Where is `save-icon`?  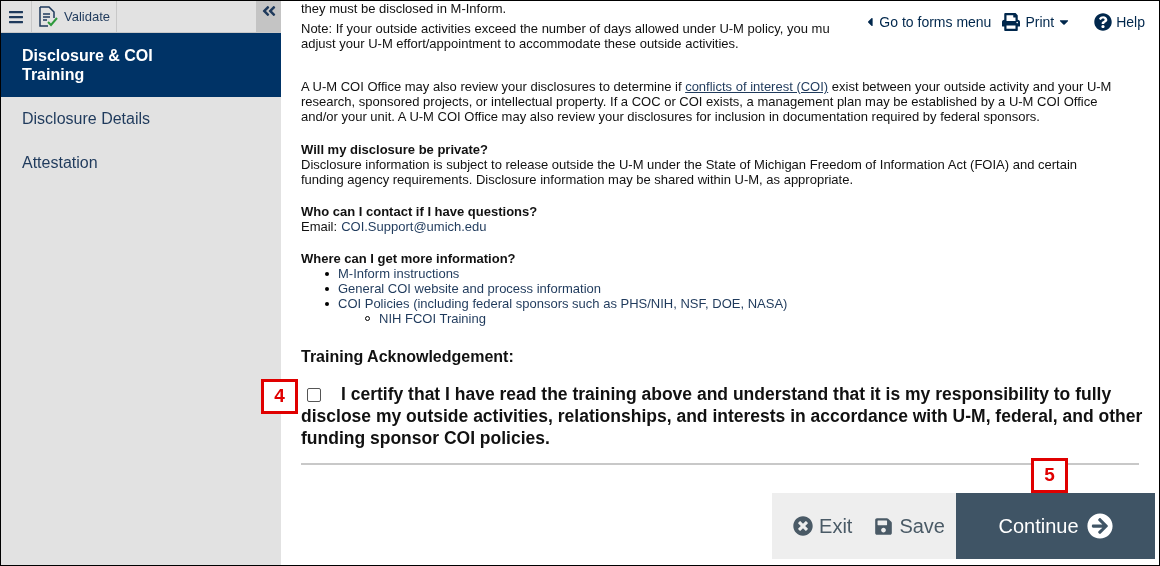 save-icon is located at coordinates (884, 526).